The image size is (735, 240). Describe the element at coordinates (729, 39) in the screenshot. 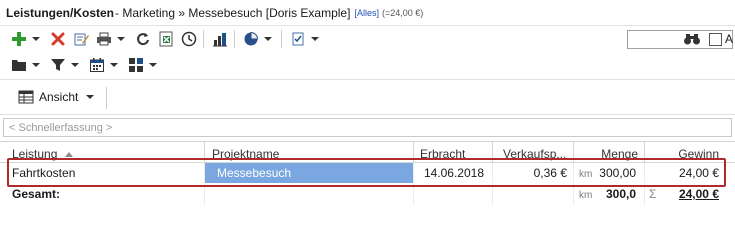

I see `all-checkbox-label: A` at that location.